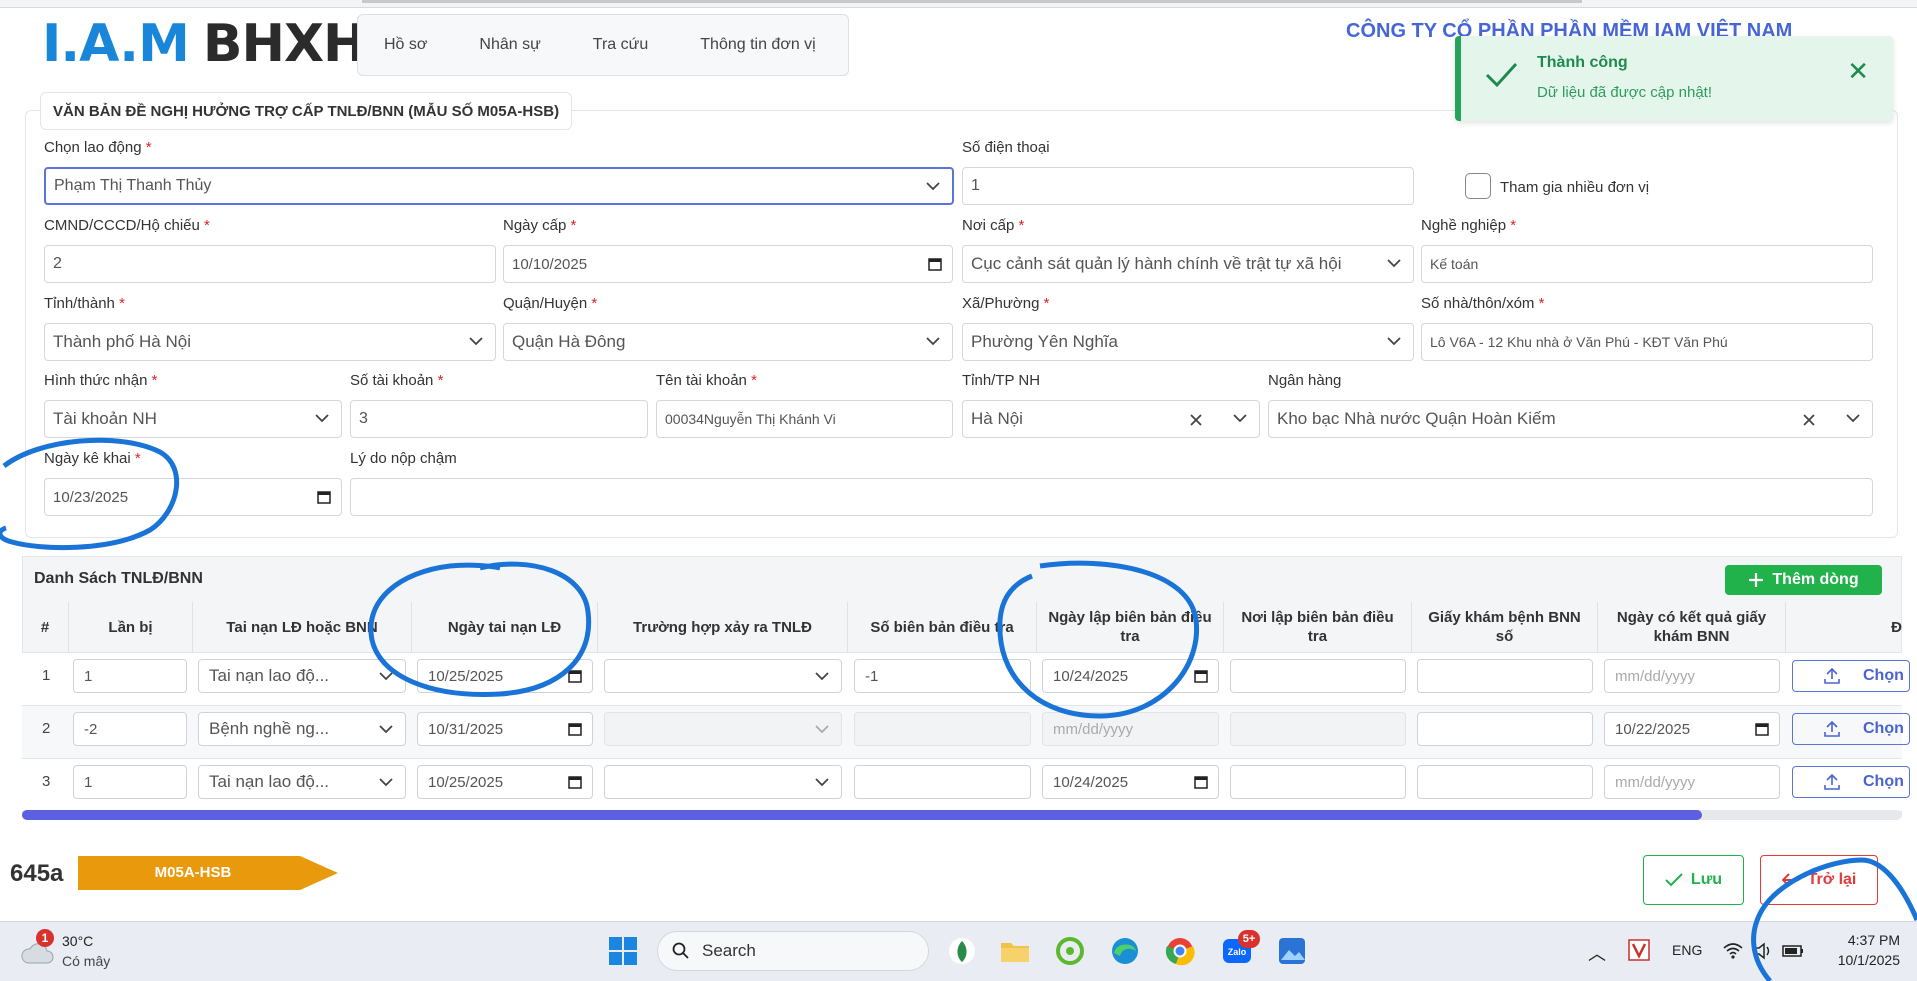 The image size is (1917, 981). I want to click on add-row-button: Thêm dòng, so click(1803, 580).